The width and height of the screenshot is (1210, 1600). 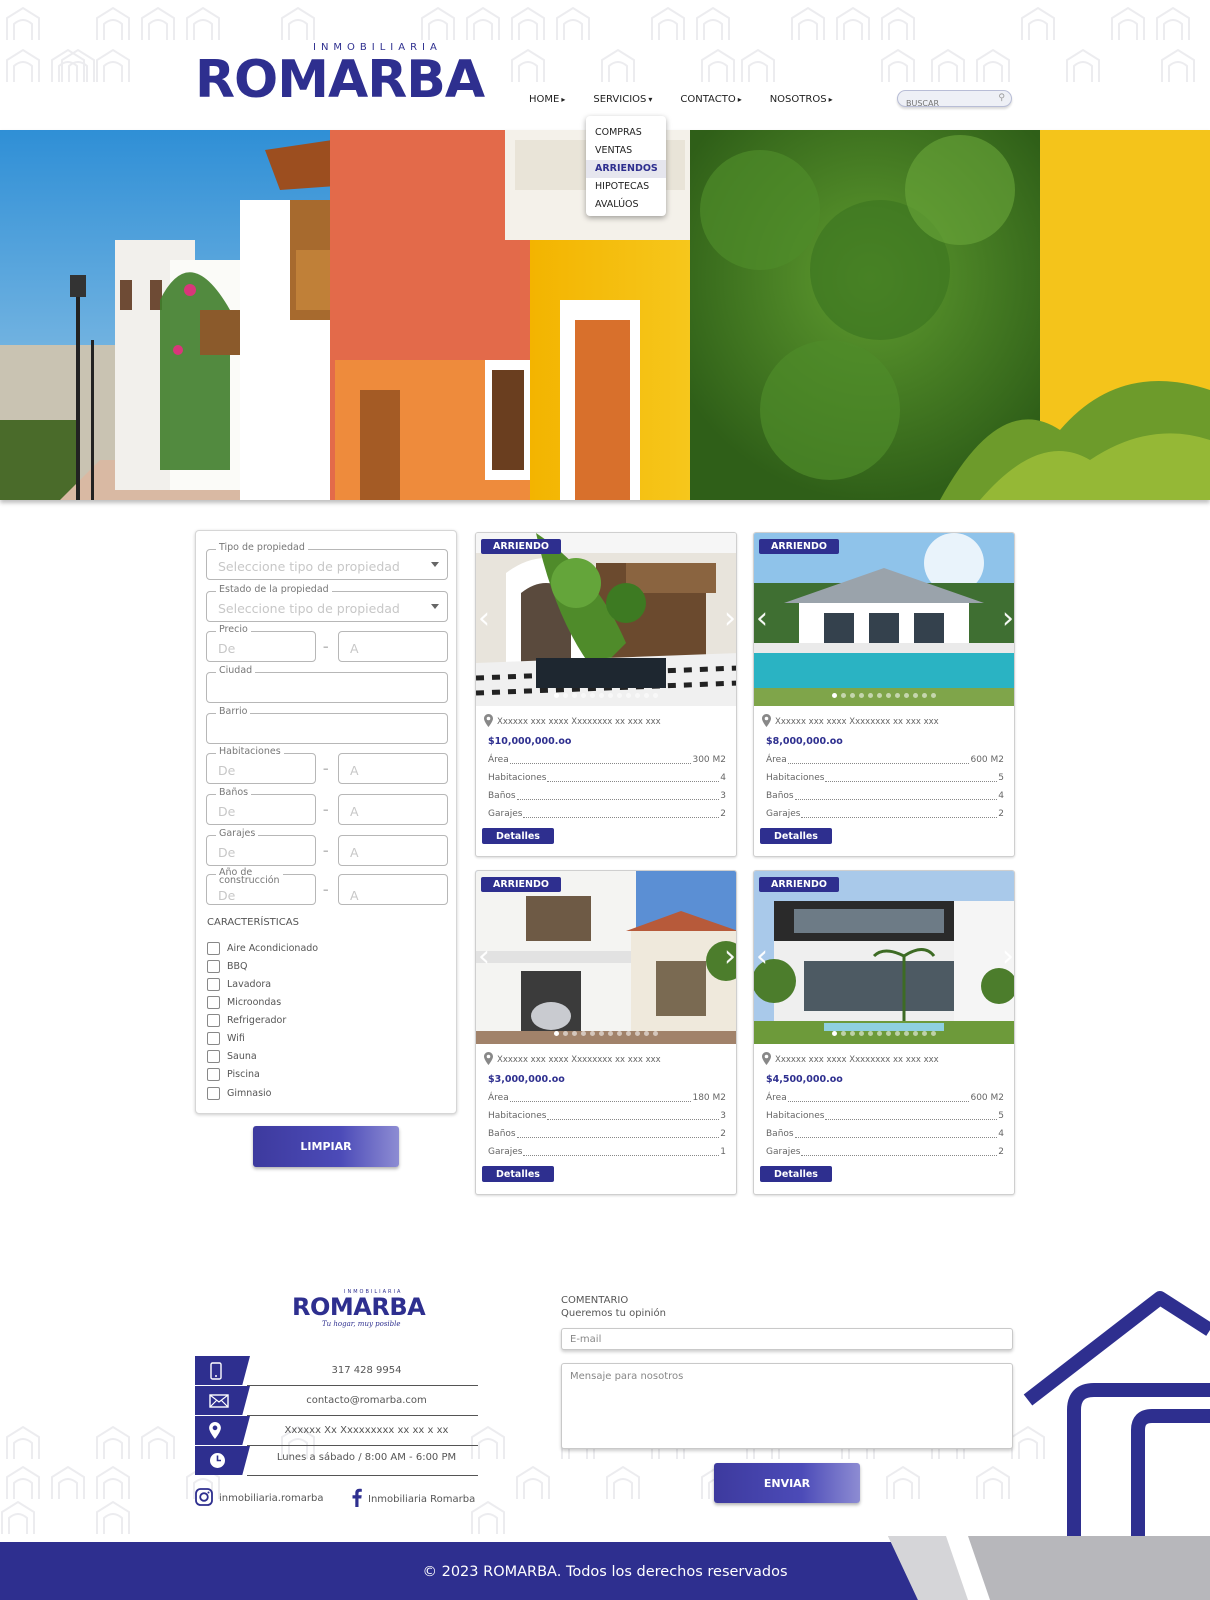 I want to click on garages-from-input: Garajes De, so click(x=261, y=847).